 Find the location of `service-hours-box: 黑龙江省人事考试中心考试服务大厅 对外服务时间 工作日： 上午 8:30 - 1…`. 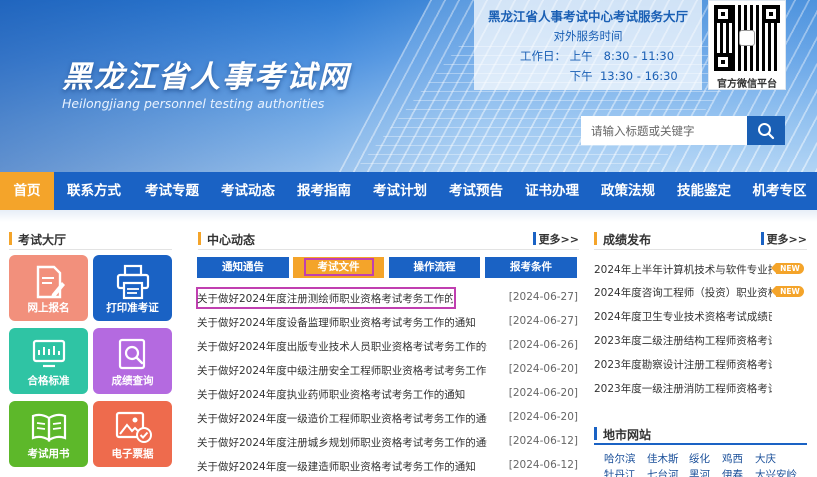

service-hours-box: 黑龙江省人事考试中心考试服务大厅 对外服务时间 工作日： 上午 8:30 - 1… is located at coordinates (588, 45).